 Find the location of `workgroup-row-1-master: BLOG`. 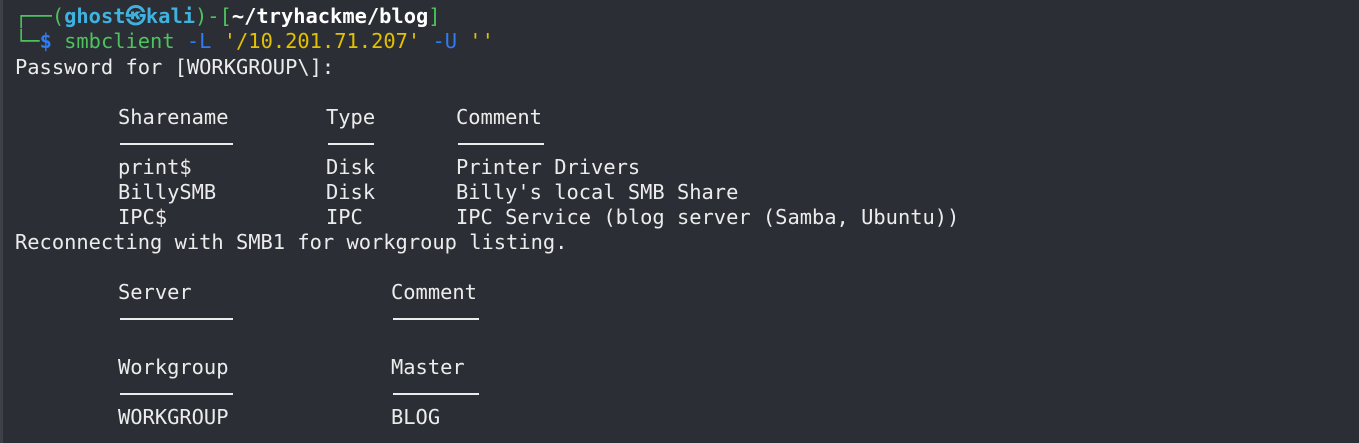

workgroup-row-1-master: BLOG is located at coordinates (416, 417).